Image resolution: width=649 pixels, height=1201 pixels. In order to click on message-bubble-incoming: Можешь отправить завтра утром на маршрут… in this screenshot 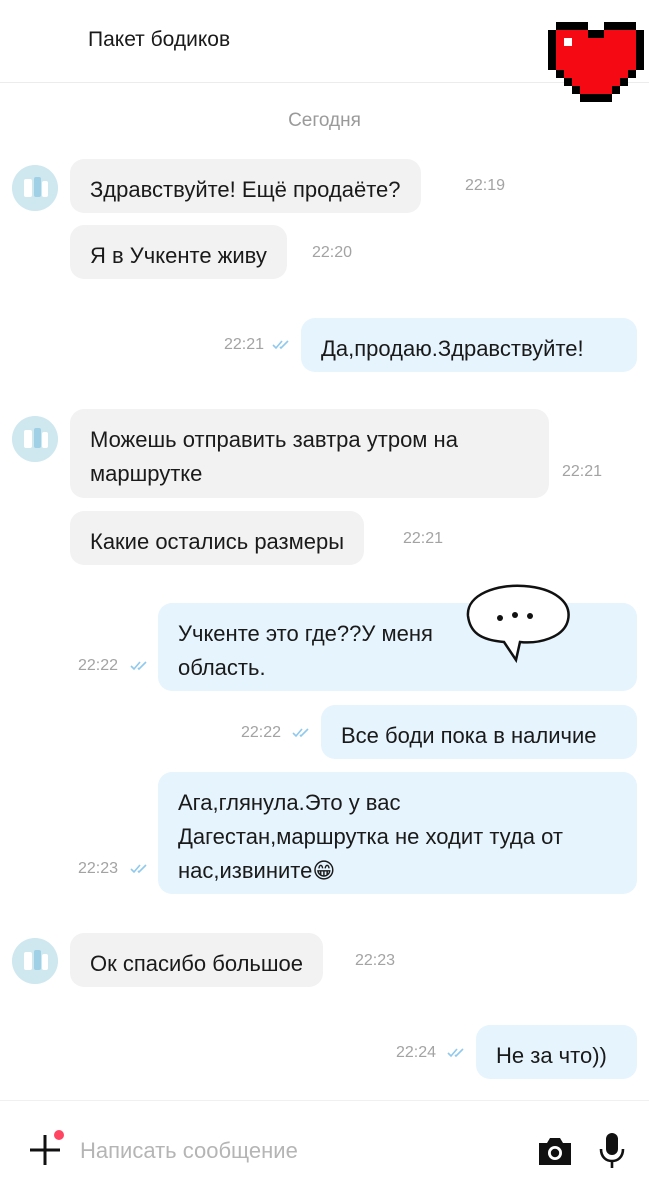, I will do `click(309, 453)`.